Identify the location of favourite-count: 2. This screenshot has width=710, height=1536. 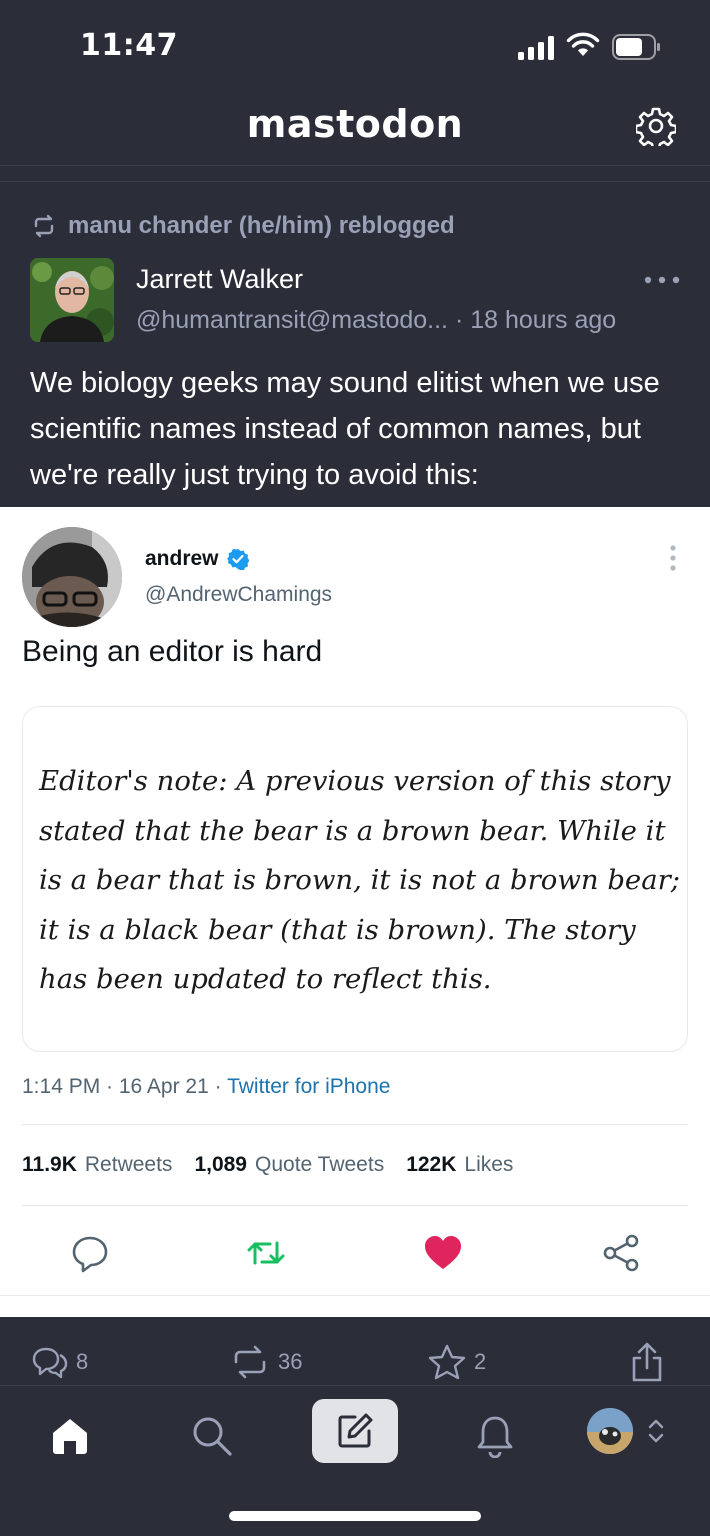
(480, 1361).